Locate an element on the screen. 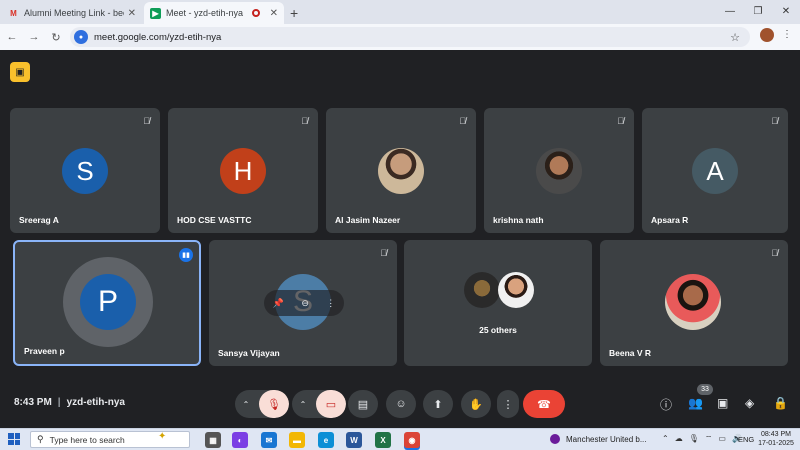 Image resolution: width=800 pixels, height=450 pixels. edge-icon: e is located at coordinates (326, 440).